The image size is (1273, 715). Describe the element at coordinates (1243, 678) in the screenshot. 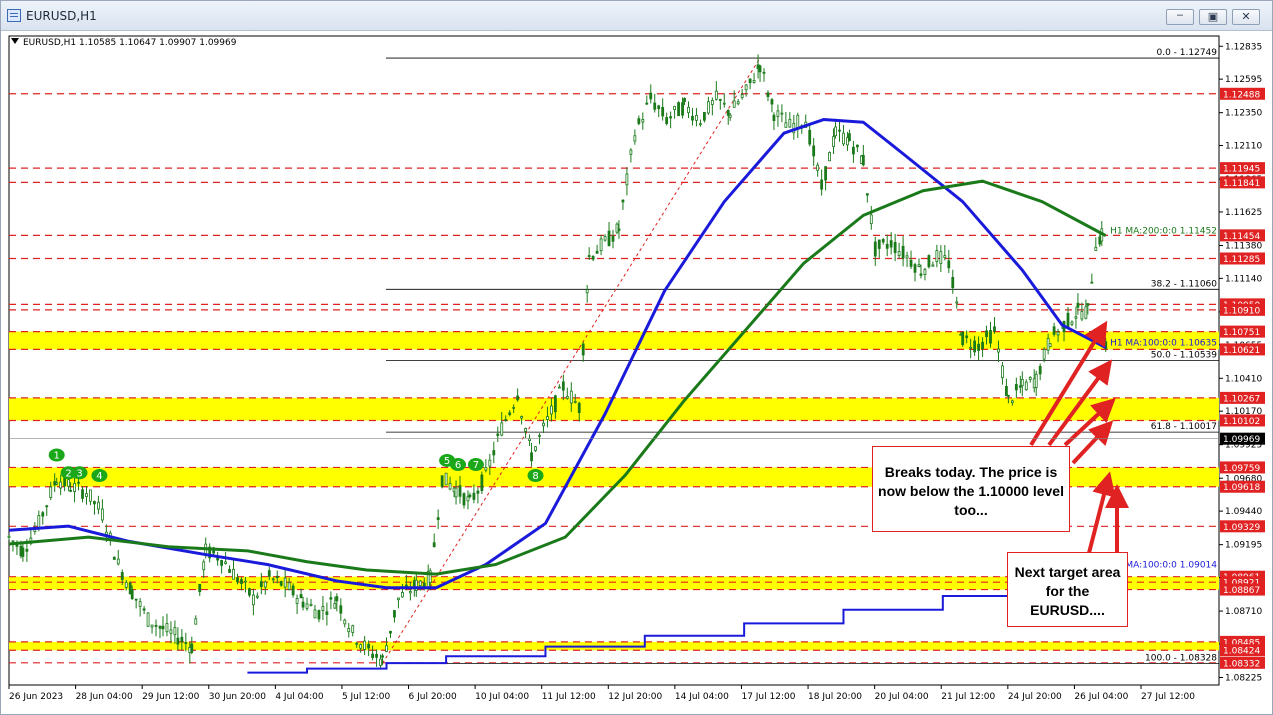

I see `price-tick-label-19: 1.08225` at that location.